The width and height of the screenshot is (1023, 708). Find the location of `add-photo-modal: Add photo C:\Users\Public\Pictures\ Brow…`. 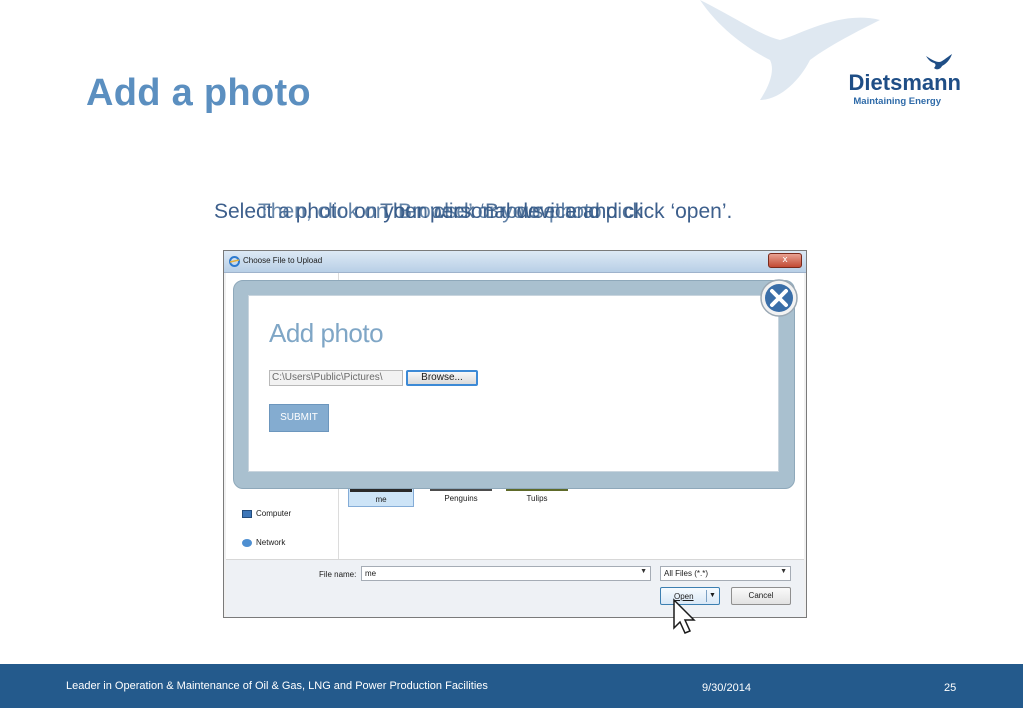

add-photo-modal: Add photo C:\Users\Public\Pictures\ Brow… is located at coordinates (513, 383).